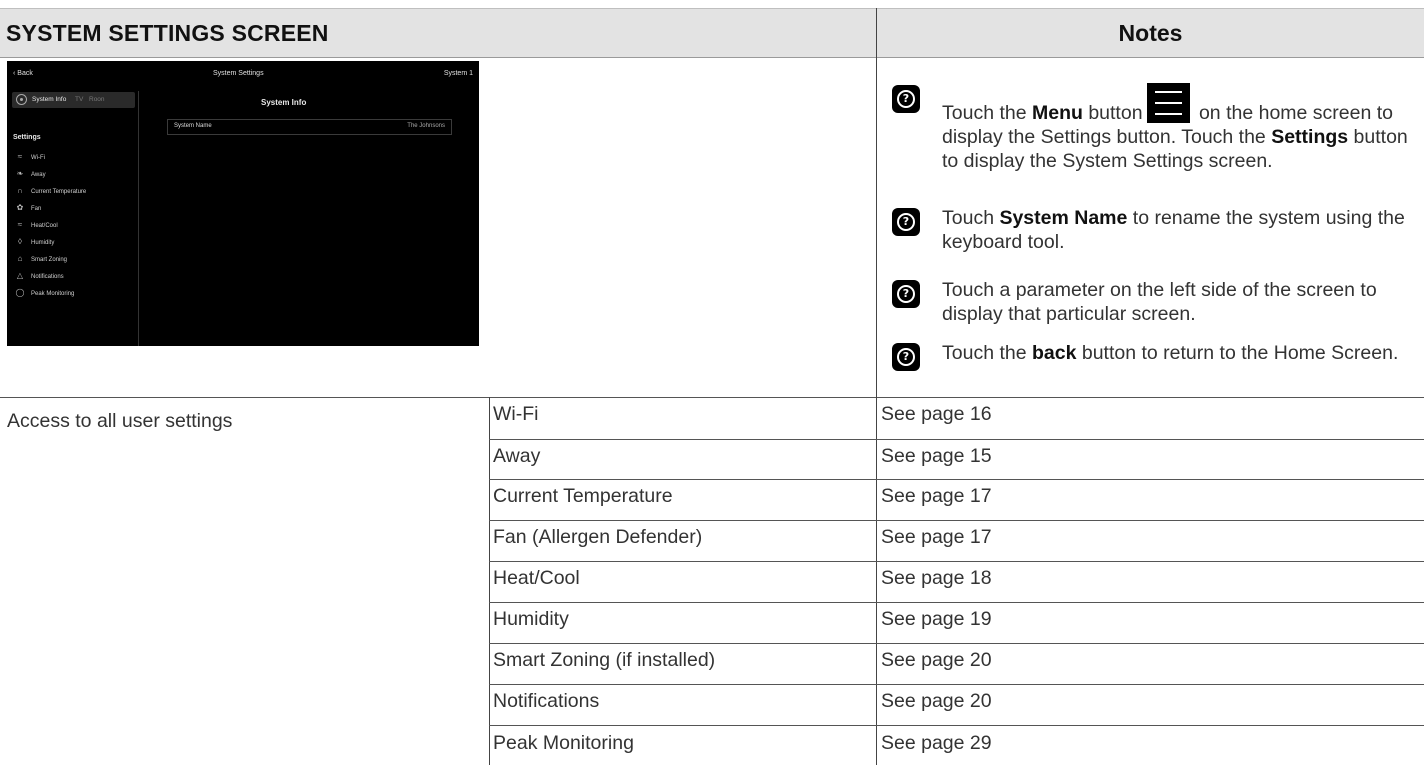  I want to click on fan-icon: ✿, so click(20, 207).